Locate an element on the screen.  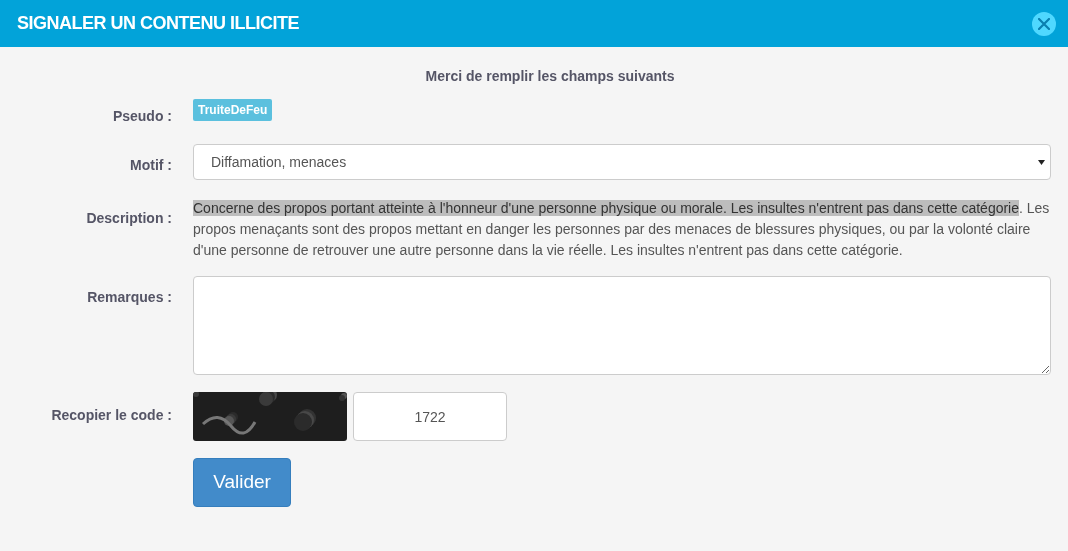
field-label: Pseudo : is located at coordinates (142, 116).